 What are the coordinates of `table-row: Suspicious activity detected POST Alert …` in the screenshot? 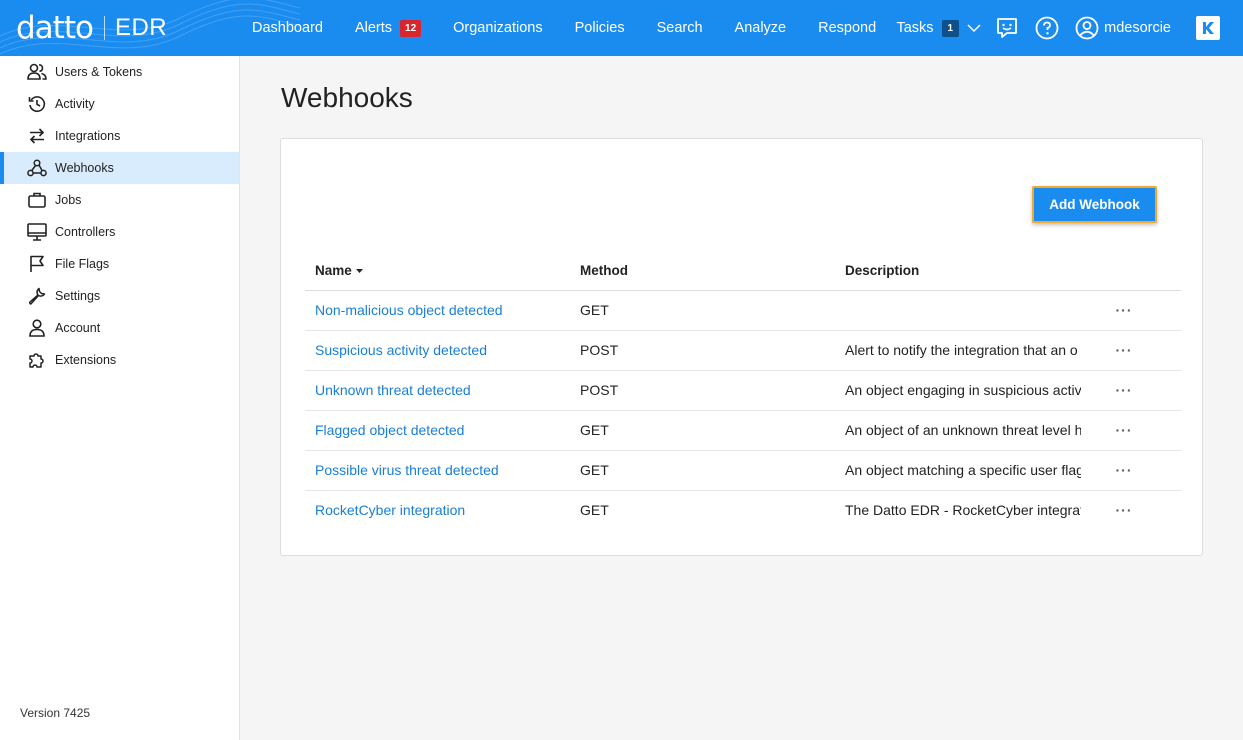 It's located at (743, 351).